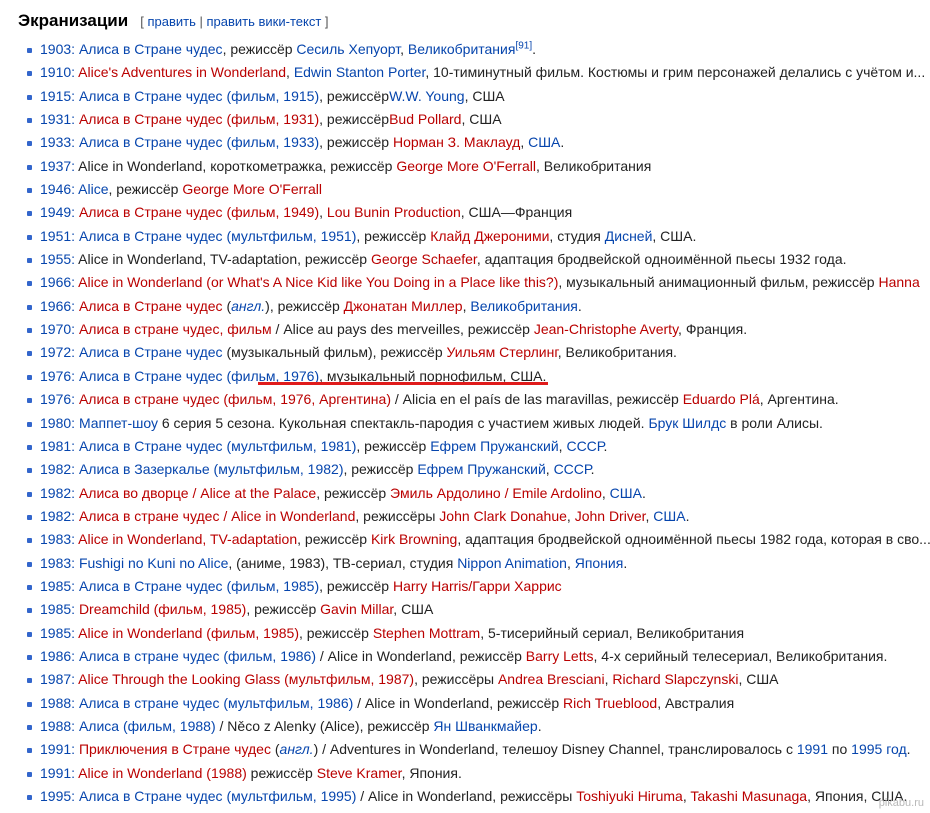 This screenshot has height=813, width=930. I want to click on red-link: Jean-Christophe Averty, so click(606, 329).